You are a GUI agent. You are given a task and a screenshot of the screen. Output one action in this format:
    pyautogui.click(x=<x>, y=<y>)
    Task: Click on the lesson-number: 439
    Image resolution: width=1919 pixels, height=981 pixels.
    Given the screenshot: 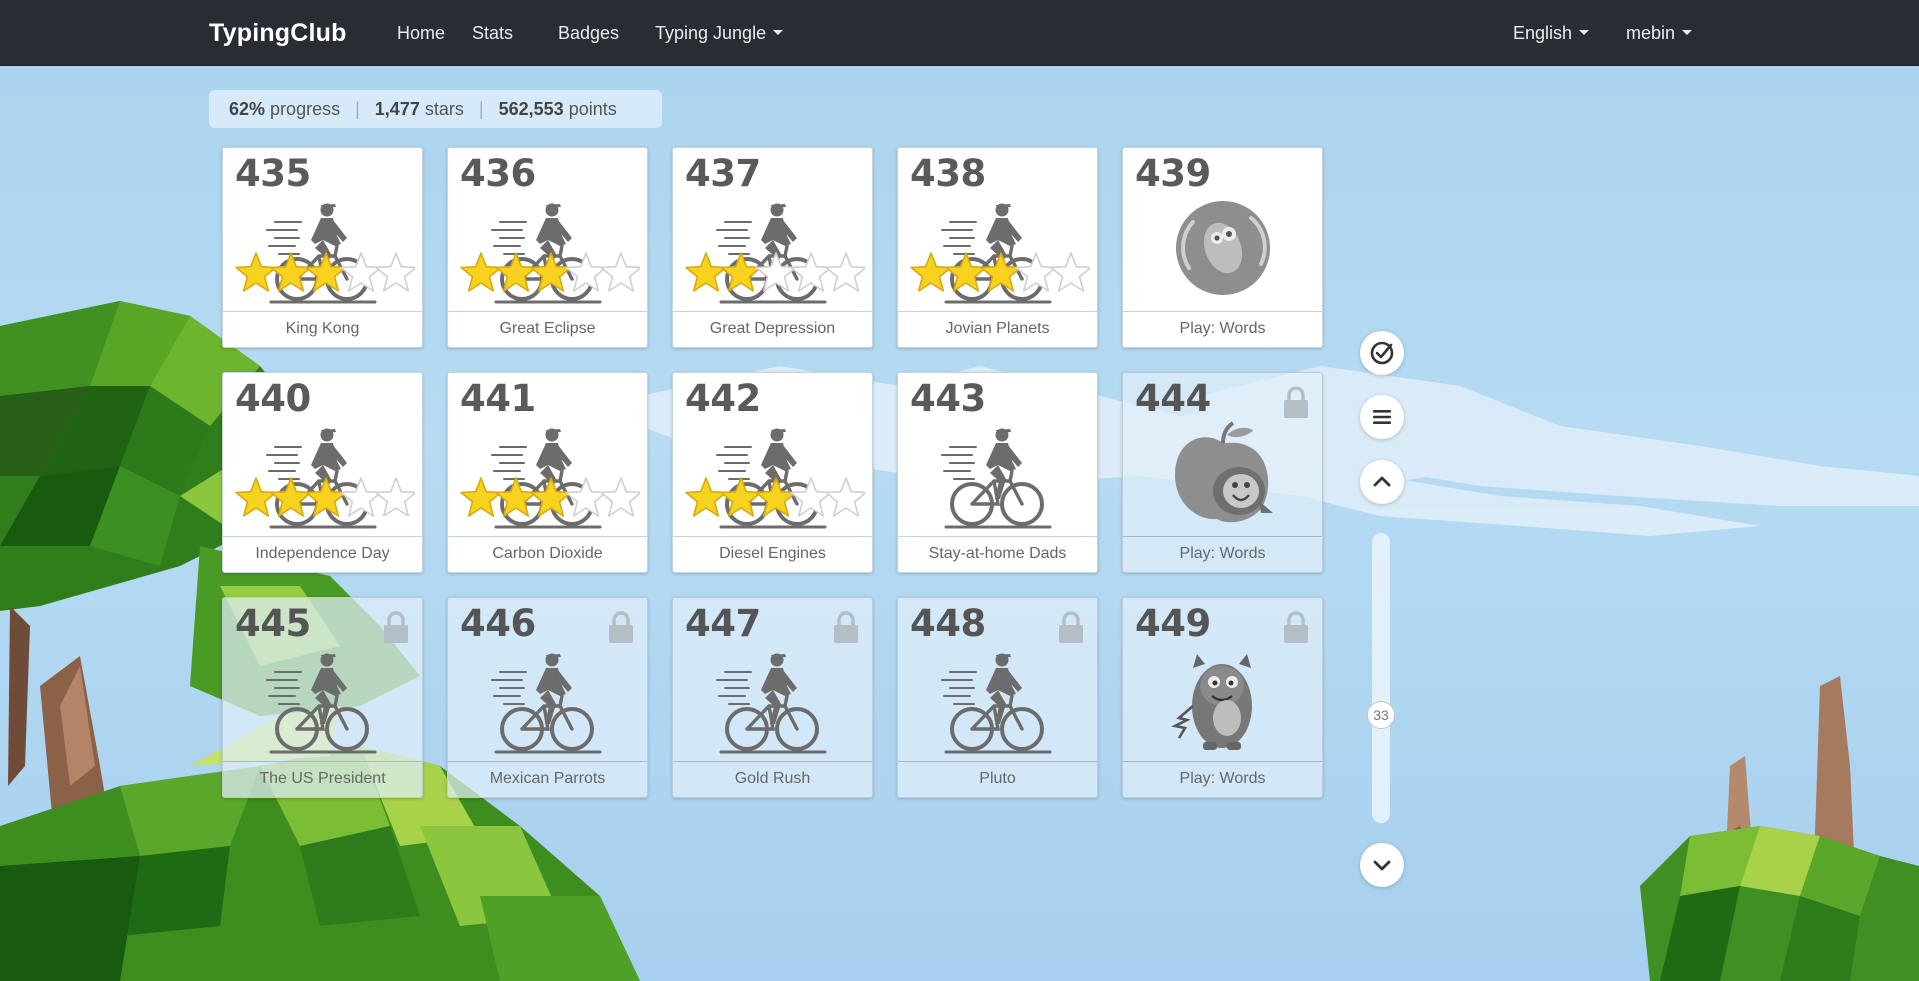 What is the action you would take?
    pyautogui.click(x=1173, y=173)
    